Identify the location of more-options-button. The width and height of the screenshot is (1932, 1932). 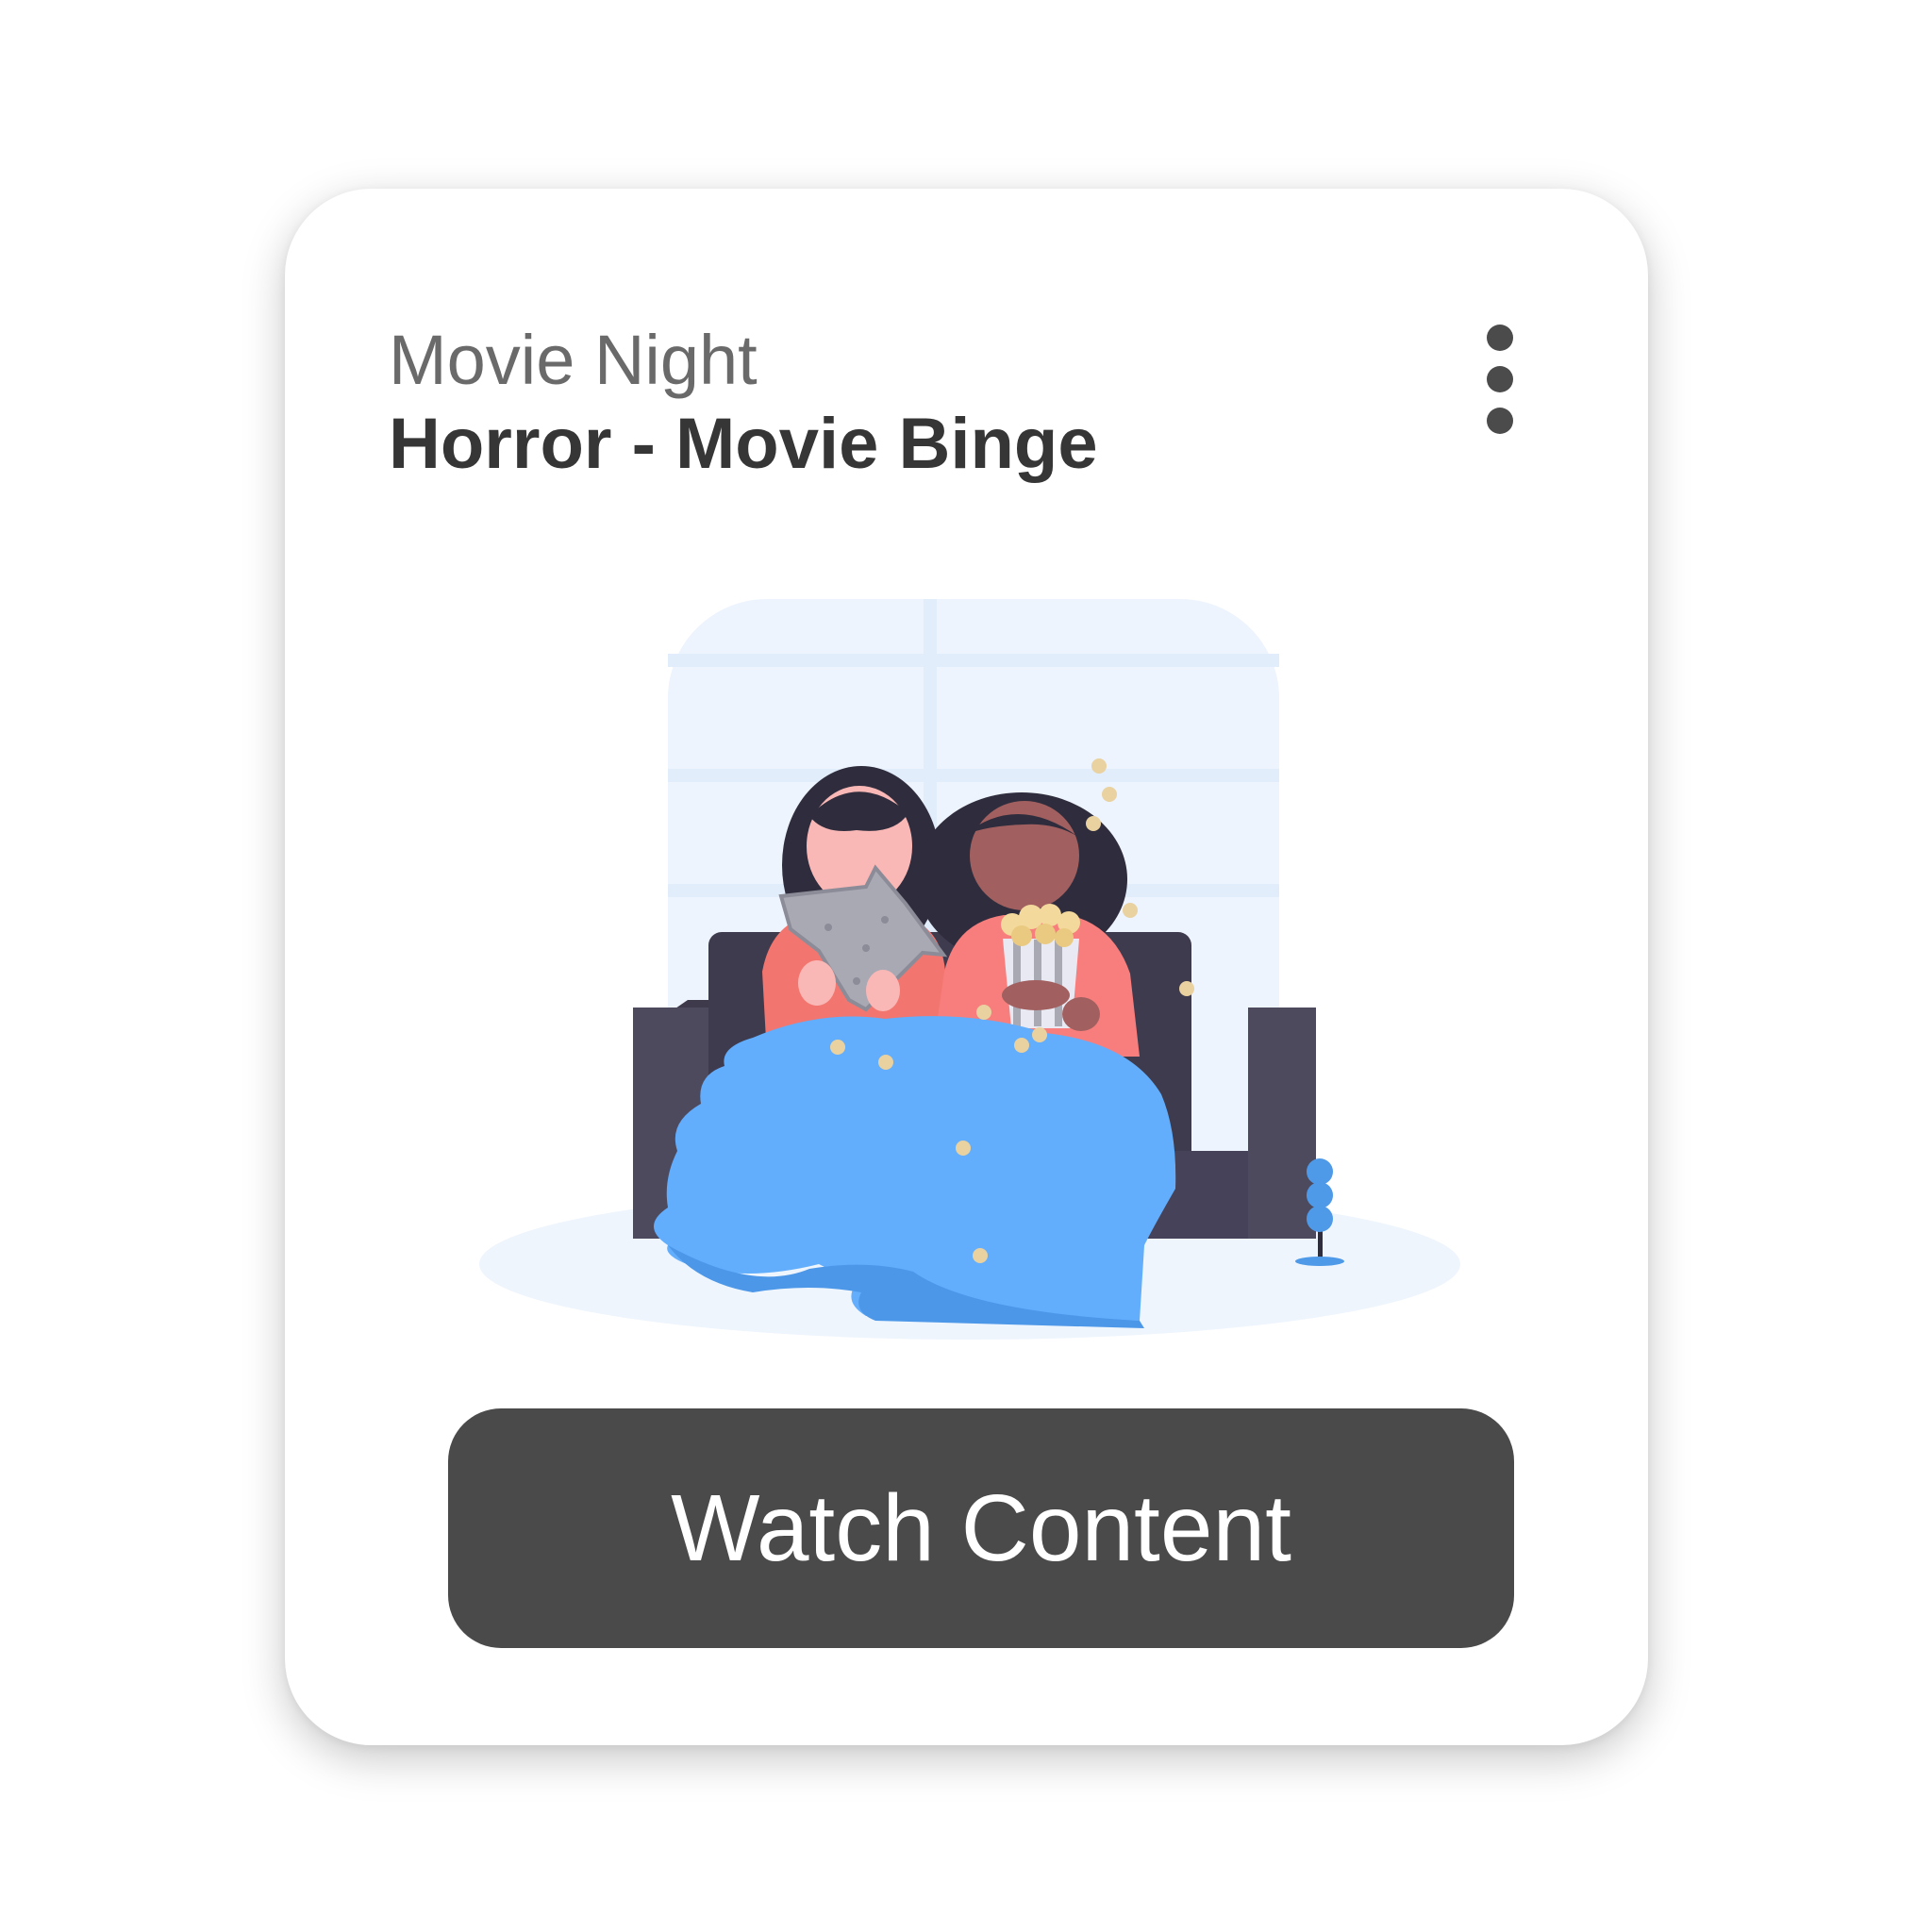
(1500, 381).